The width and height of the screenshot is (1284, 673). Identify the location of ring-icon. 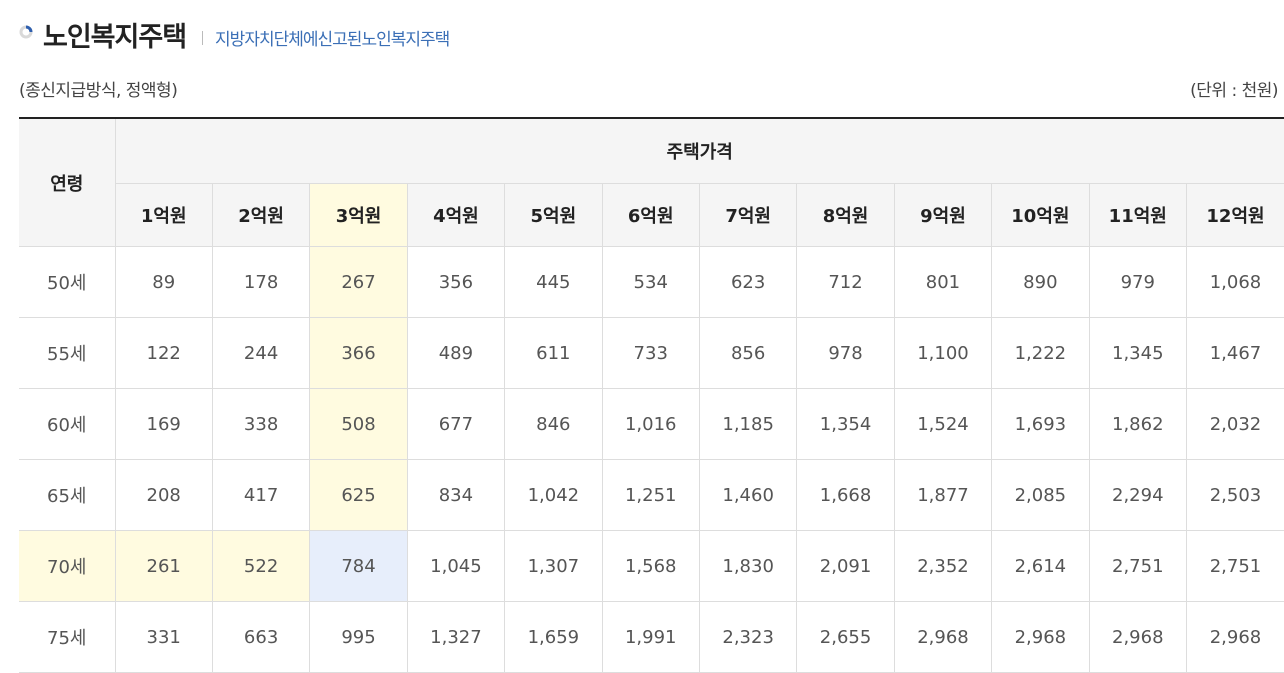
(26, 32).